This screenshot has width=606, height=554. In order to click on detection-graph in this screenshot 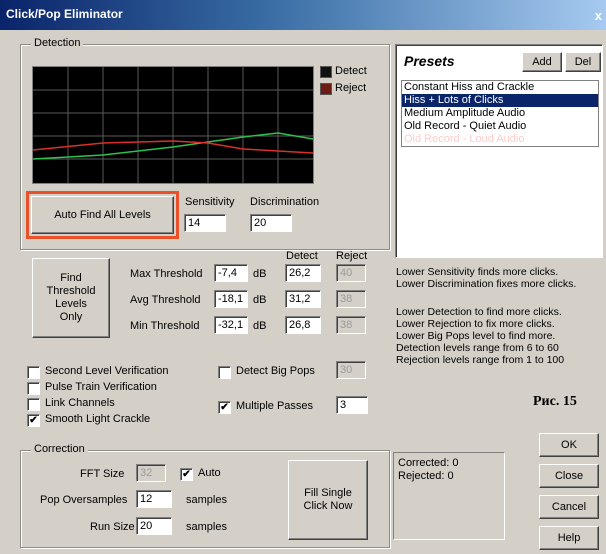, I will do `click(173, 125)`.